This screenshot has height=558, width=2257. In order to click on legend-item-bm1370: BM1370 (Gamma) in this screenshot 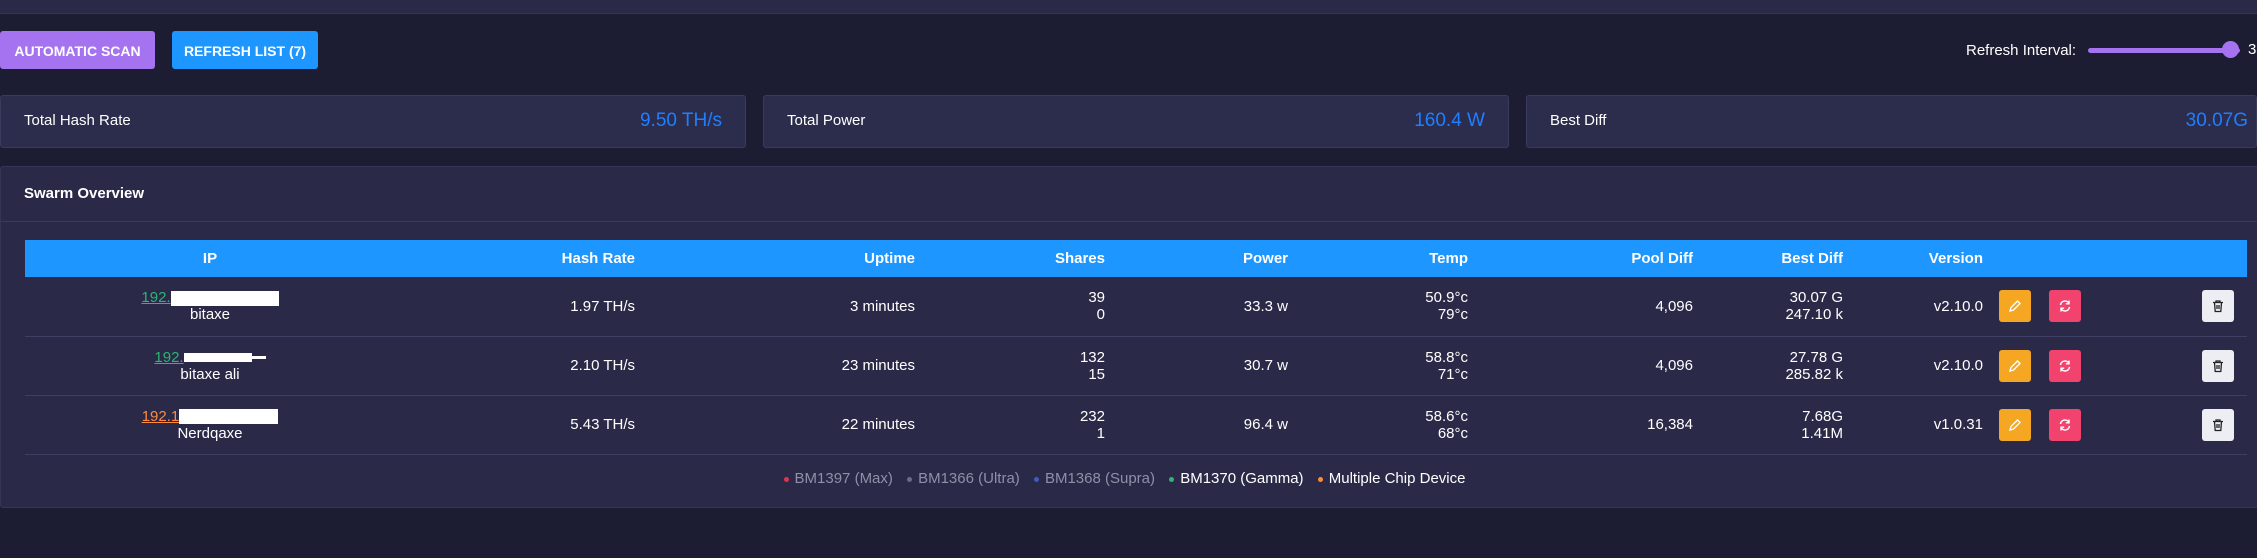, I will do `click(1238, 478)`.